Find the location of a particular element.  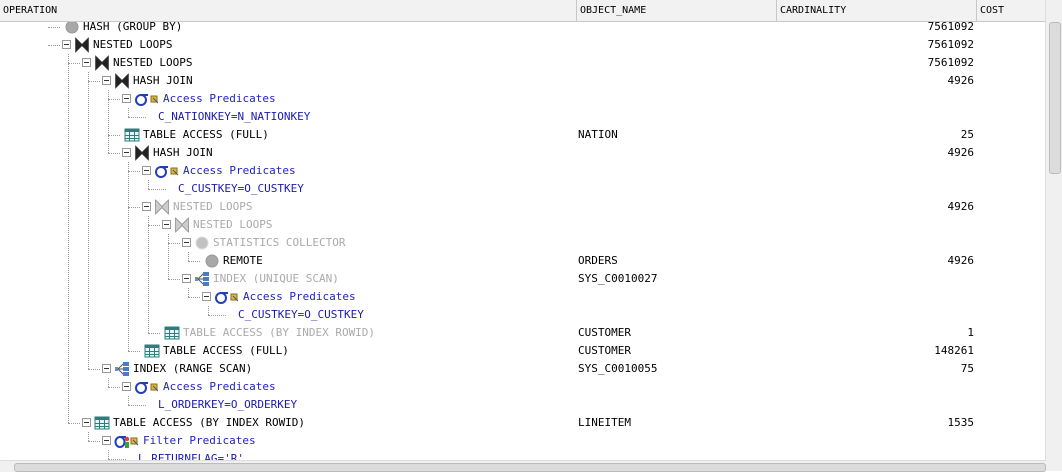

plan-row: HASH (GROUP BY) 7561092 is located at coordinates (523, 29).